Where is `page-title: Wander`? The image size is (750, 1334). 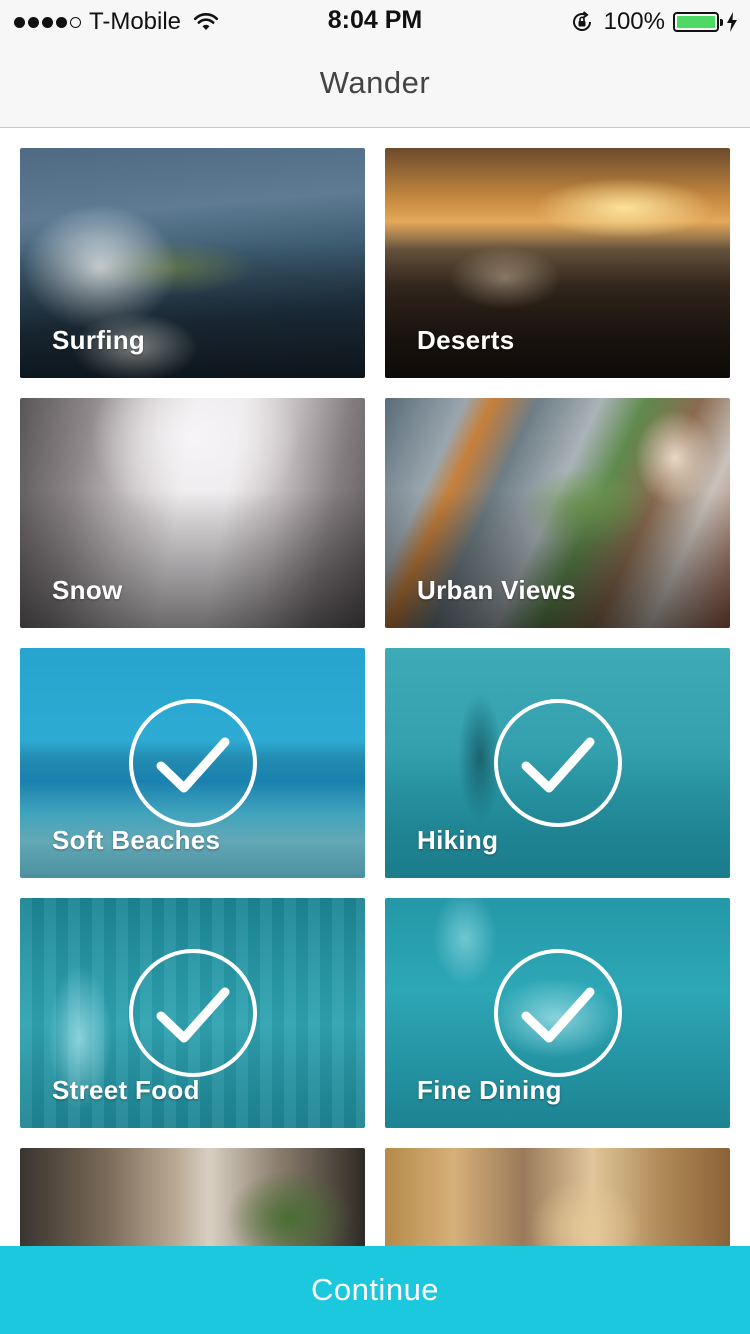
page-title: Wander is located at coordinates (375, 82).